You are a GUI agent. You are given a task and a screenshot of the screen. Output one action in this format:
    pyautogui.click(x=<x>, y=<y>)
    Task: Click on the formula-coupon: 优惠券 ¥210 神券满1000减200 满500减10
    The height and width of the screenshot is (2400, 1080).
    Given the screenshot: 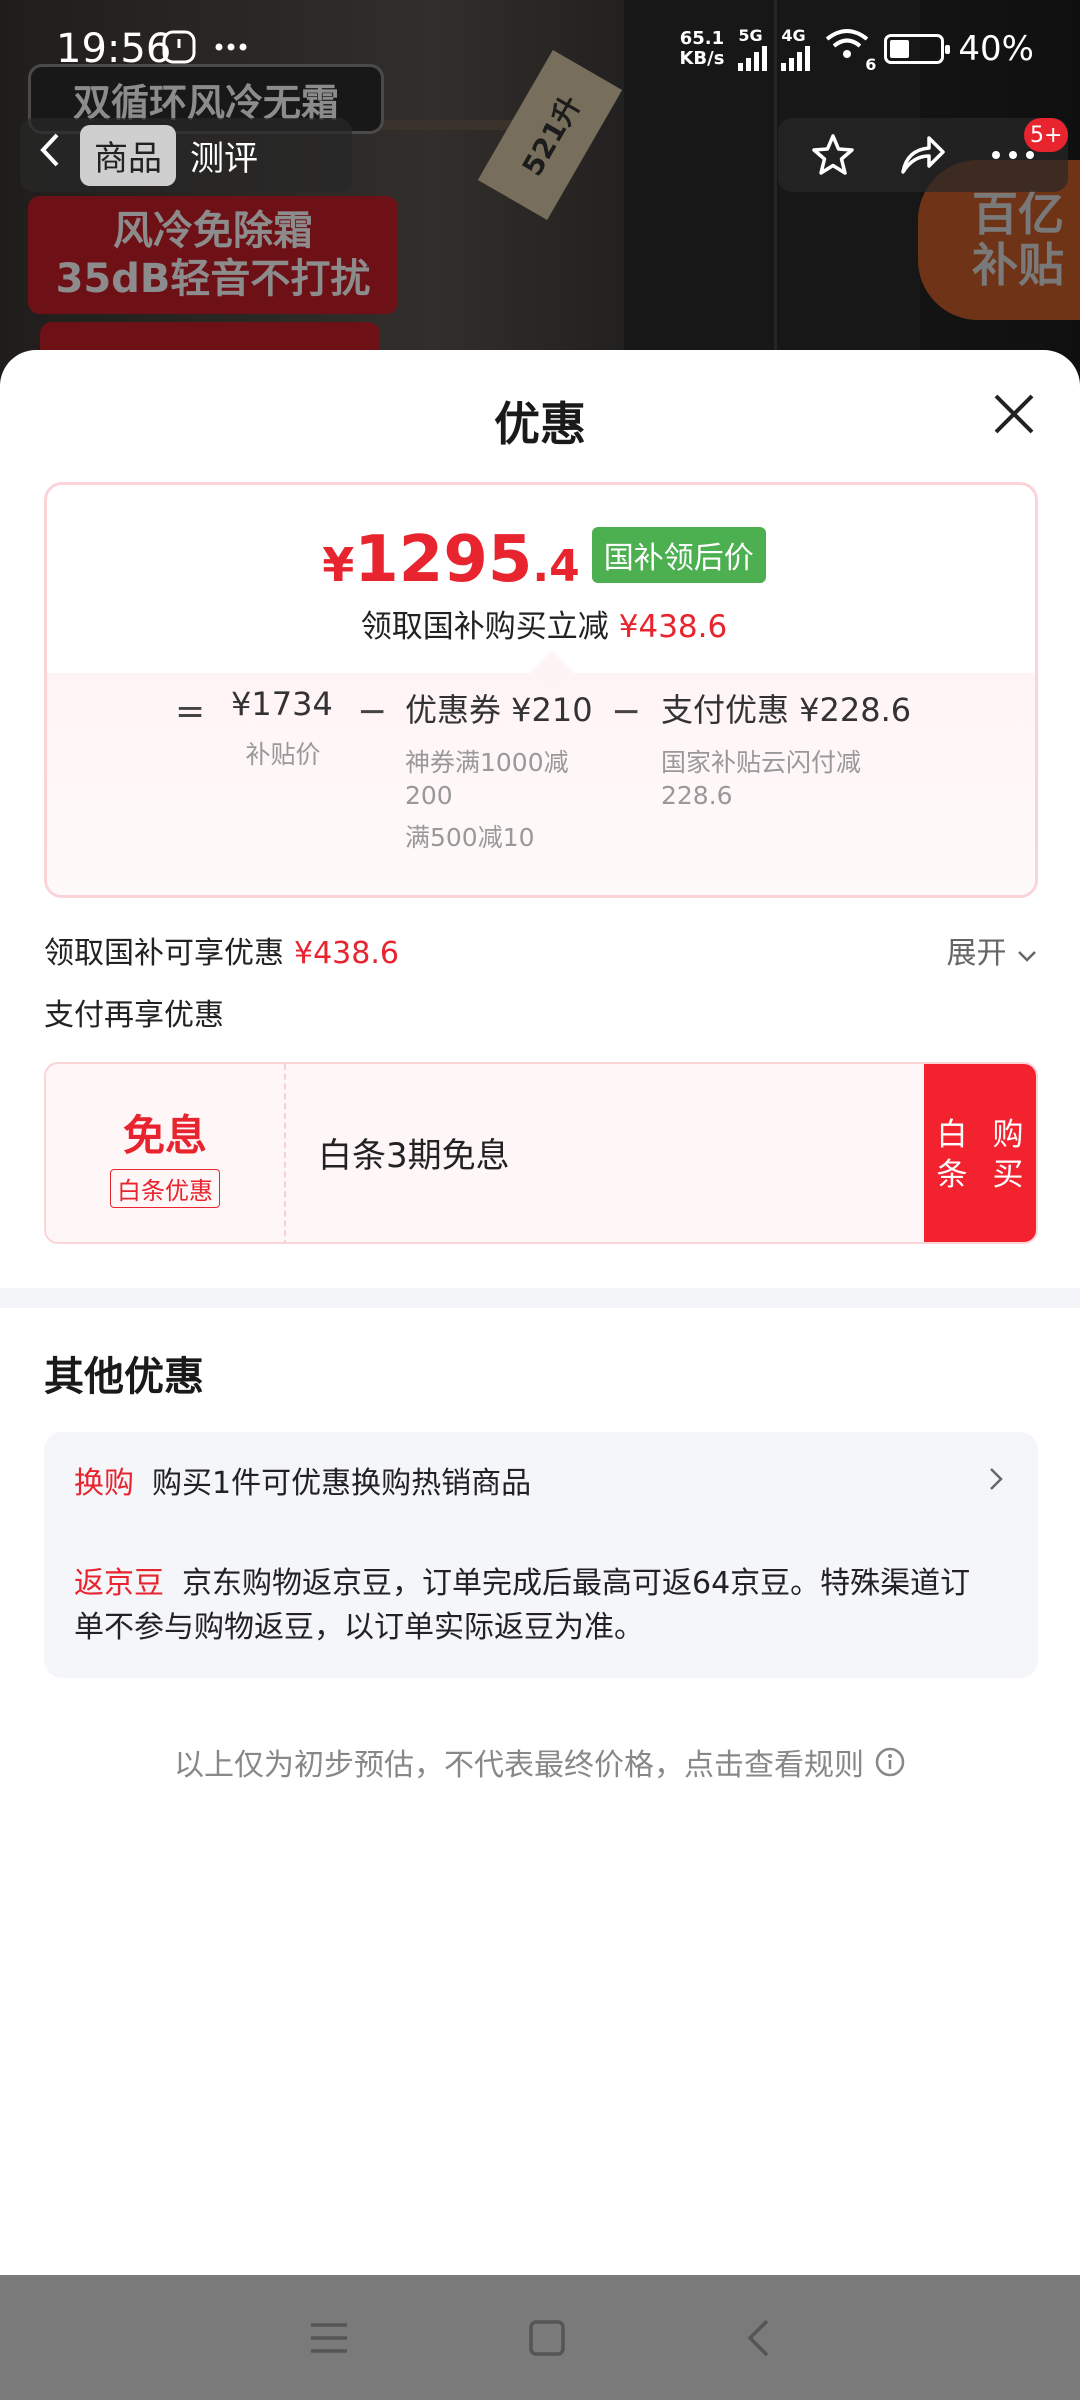 What is the action you would take?
    pyautogui.click(x=499, y=771)
    